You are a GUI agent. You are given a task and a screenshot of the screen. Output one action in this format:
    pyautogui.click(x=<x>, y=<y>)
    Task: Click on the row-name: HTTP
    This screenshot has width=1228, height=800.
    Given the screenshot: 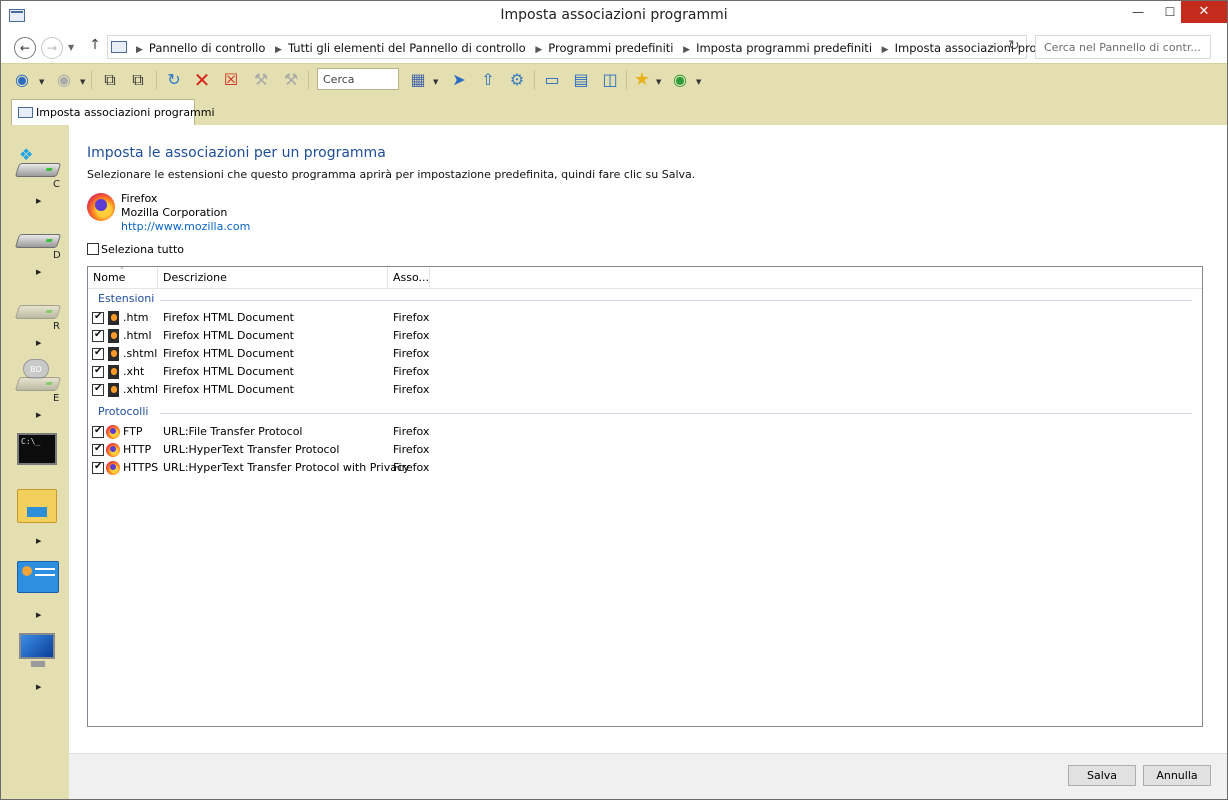 What is the action you would take?
    pyautogui.click(x=137, y=449)
    